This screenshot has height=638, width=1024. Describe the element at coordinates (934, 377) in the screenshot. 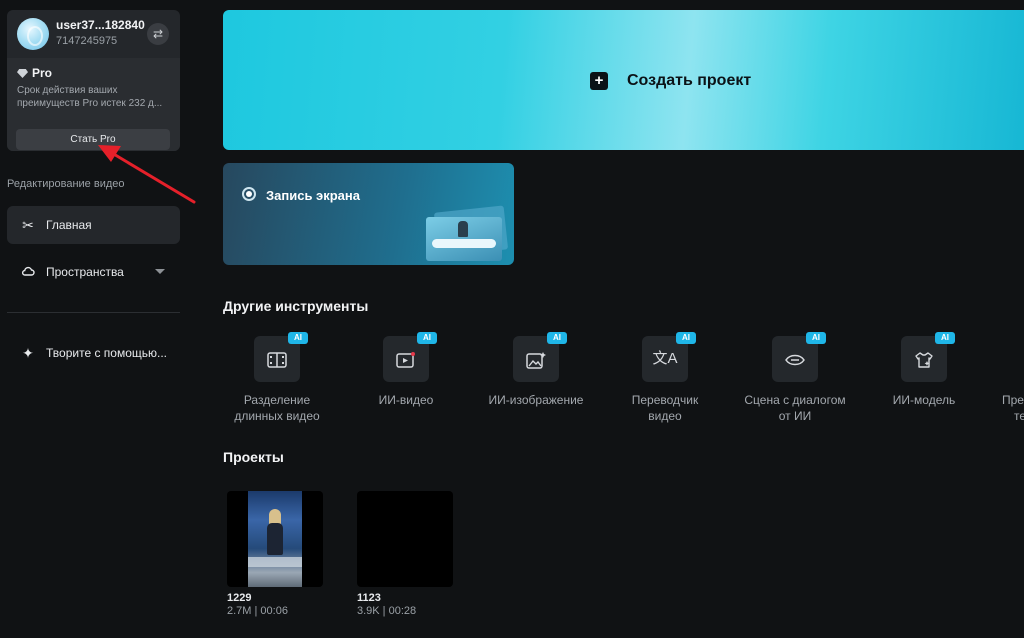

I see `tool-ai-model: AI ИИ-модель` at that location.